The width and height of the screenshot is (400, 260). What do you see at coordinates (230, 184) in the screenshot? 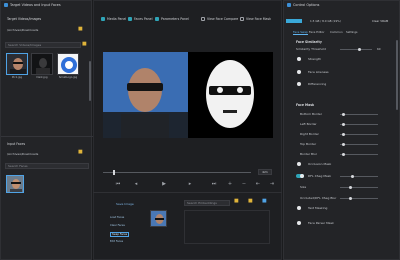
I see `add-marker-icon: +` at bounding box center [230, 184].